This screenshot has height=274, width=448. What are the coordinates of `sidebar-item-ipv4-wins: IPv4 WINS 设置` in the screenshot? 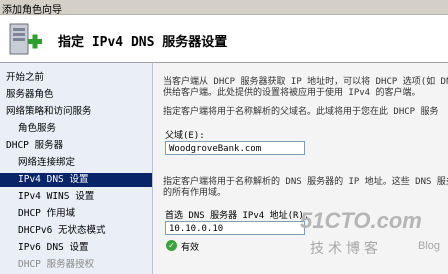 It's located at (56, 197).